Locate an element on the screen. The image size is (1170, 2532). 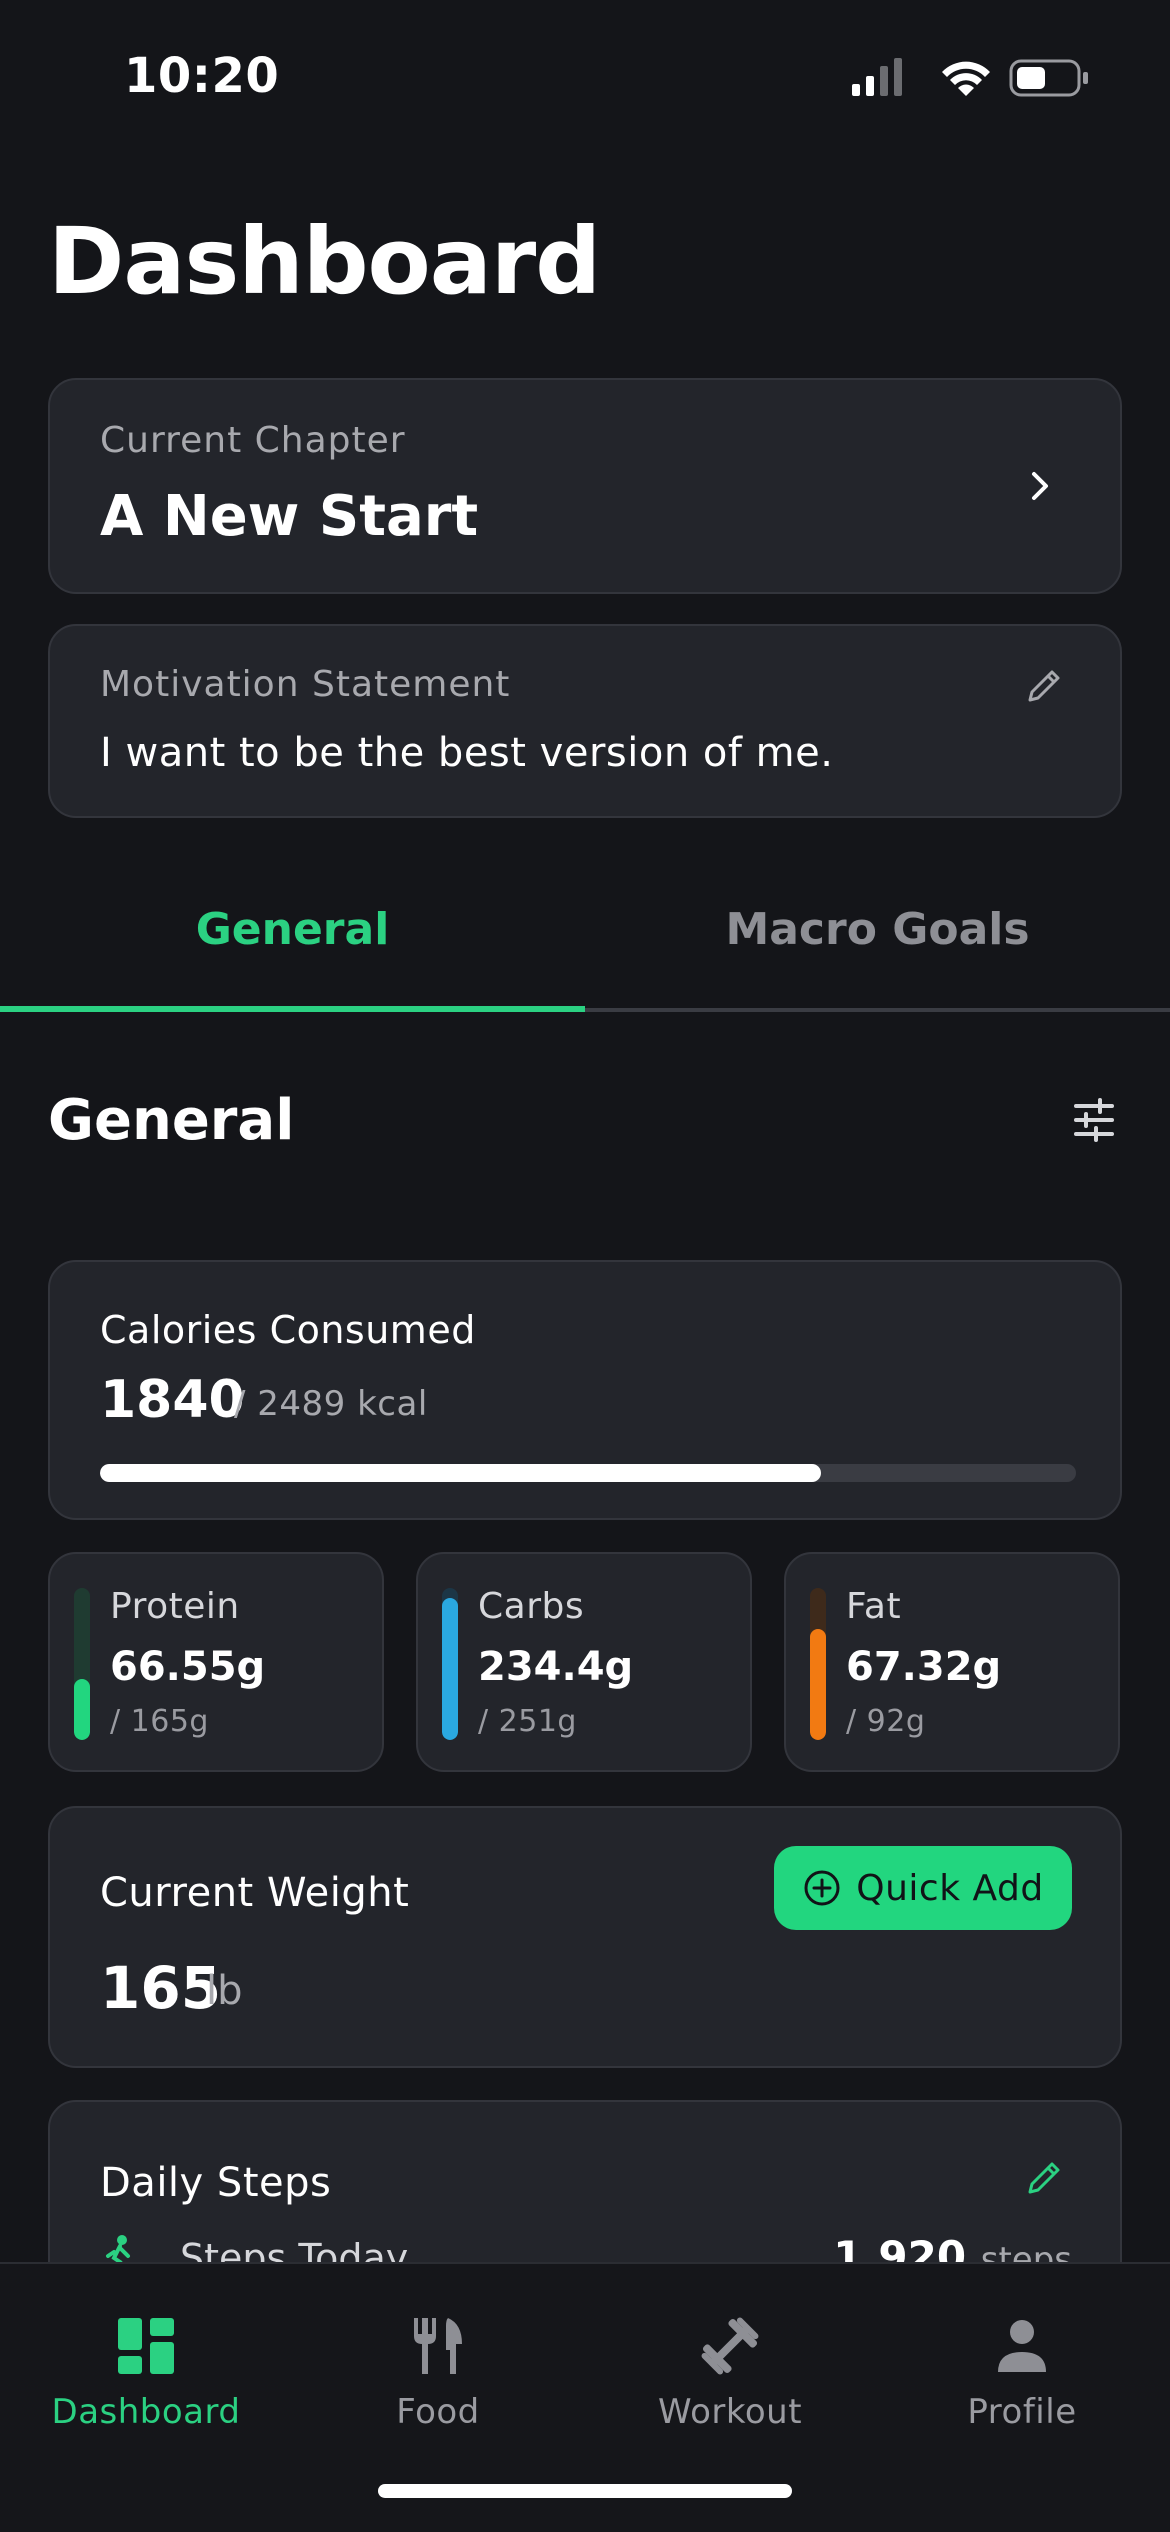
quick-add-button: Quick Add is located at coordinates (923, 1888).